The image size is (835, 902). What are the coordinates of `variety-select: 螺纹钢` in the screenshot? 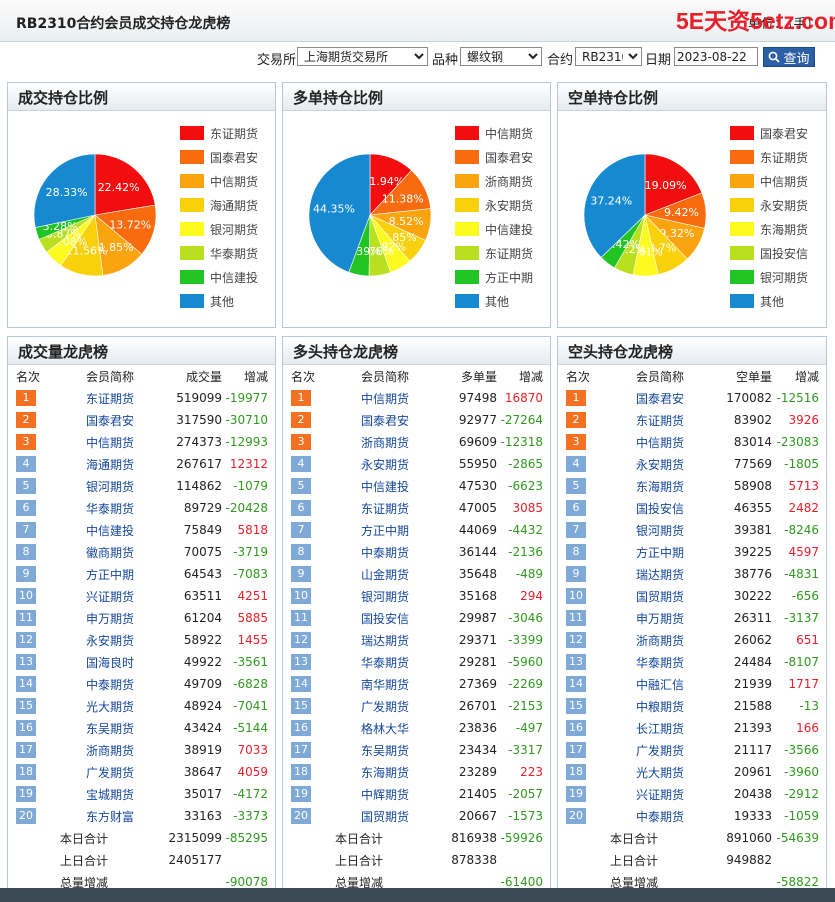 It's located at (501, 56).